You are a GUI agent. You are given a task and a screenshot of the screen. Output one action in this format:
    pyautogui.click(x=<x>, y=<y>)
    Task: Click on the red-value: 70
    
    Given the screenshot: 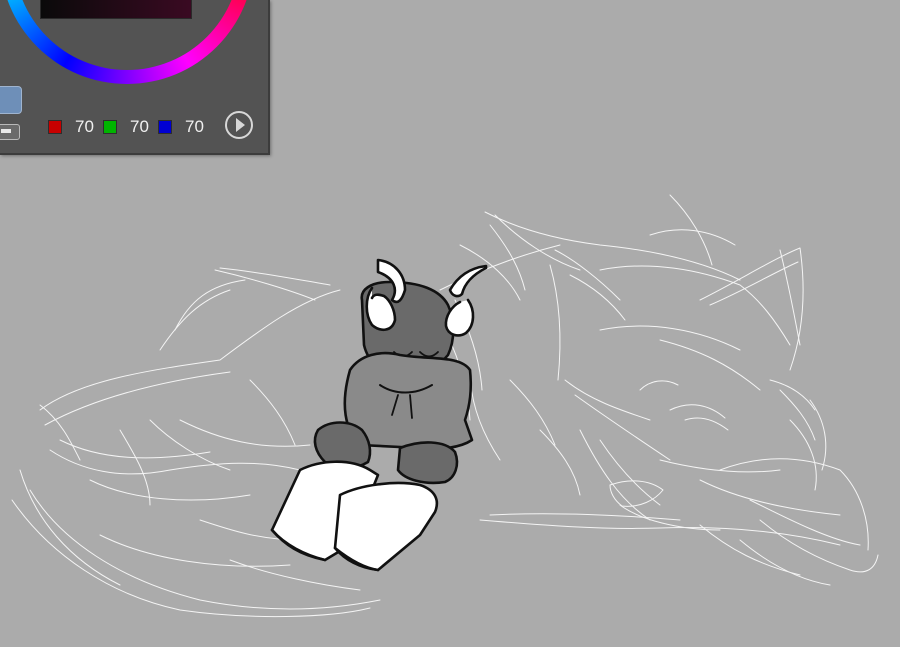 What is the action you would take?
    pyautogui.click(x=84, y=127)
    